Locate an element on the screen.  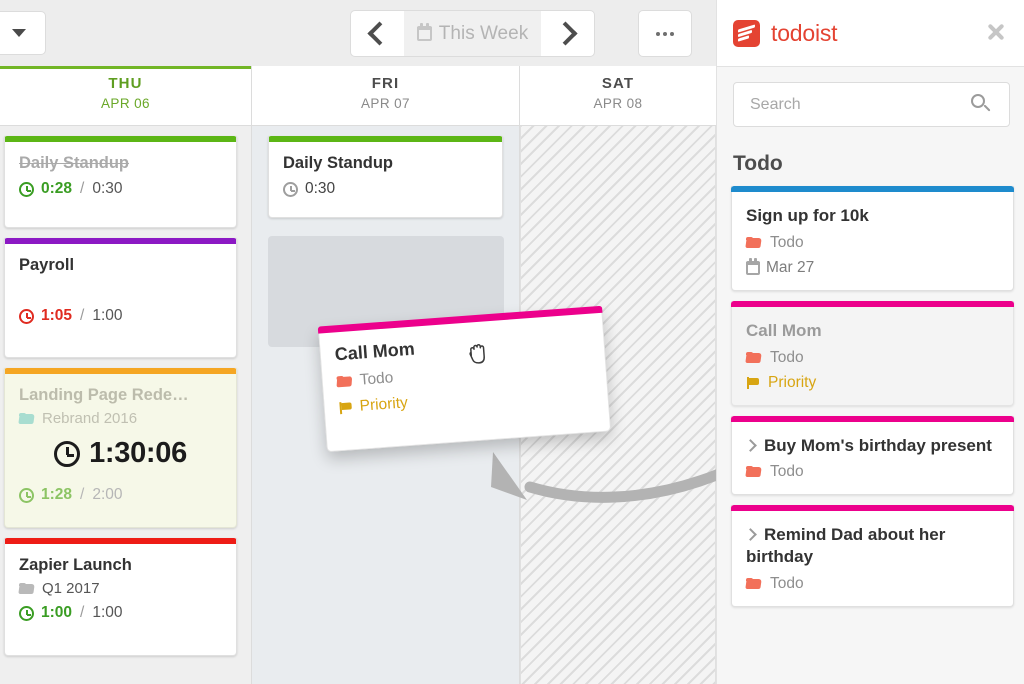
time-estimate: 0:30 is located at coordinates (320, 188).